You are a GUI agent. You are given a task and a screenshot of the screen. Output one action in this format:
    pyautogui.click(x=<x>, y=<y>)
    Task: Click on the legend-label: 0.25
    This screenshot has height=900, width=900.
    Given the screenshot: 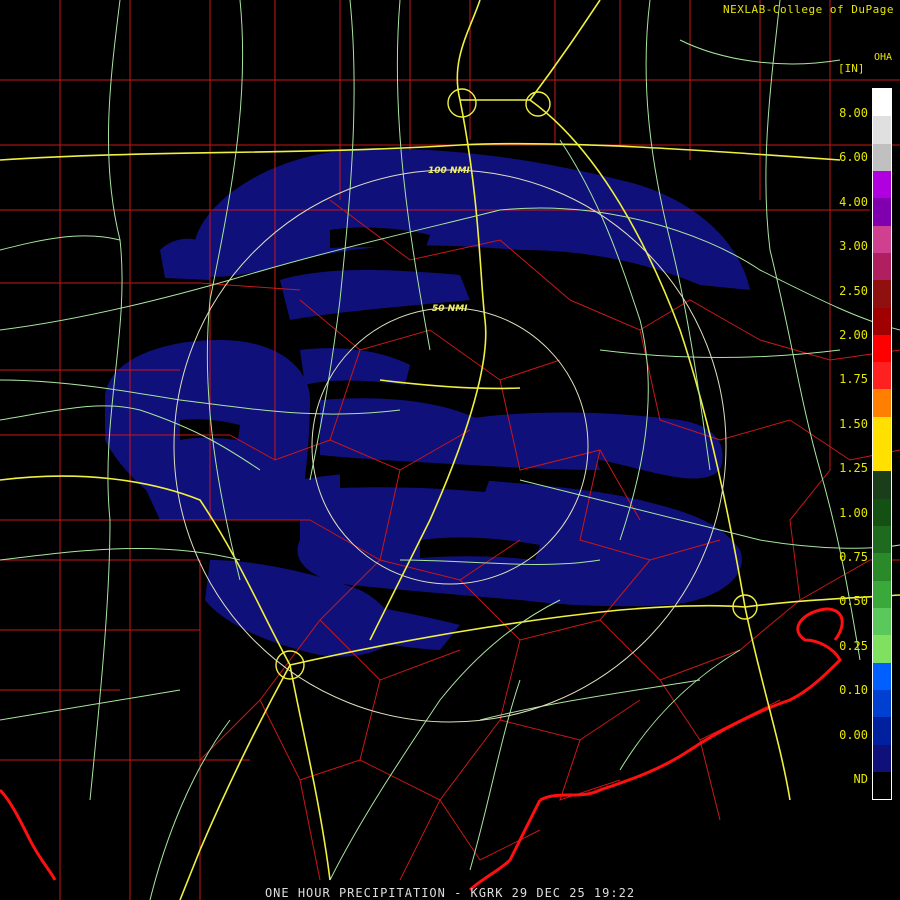 What is the action you would take?
    pyautogui.click(x=853, y=646)
    